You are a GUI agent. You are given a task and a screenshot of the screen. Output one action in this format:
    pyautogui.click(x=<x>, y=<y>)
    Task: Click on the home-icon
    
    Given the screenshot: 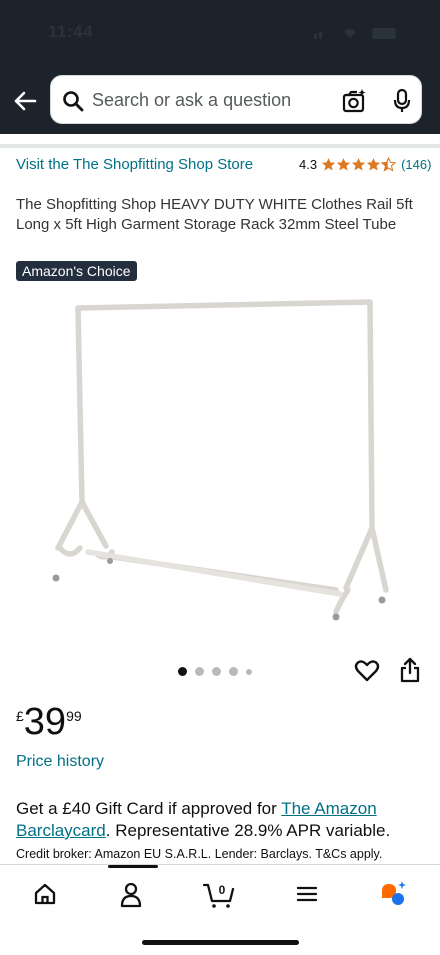 What is the action you would take?
    pyautogui.click(x=45, y=894)
    